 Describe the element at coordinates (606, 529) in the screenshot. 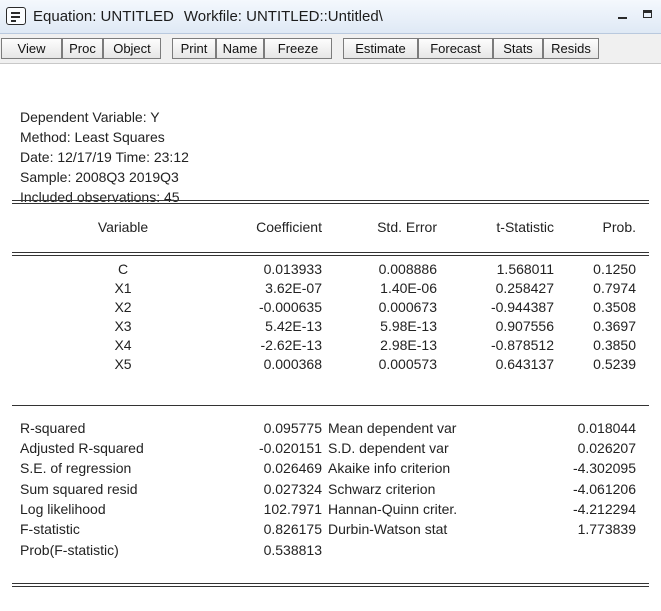

I see `stat-value: 1.773839` at that location.